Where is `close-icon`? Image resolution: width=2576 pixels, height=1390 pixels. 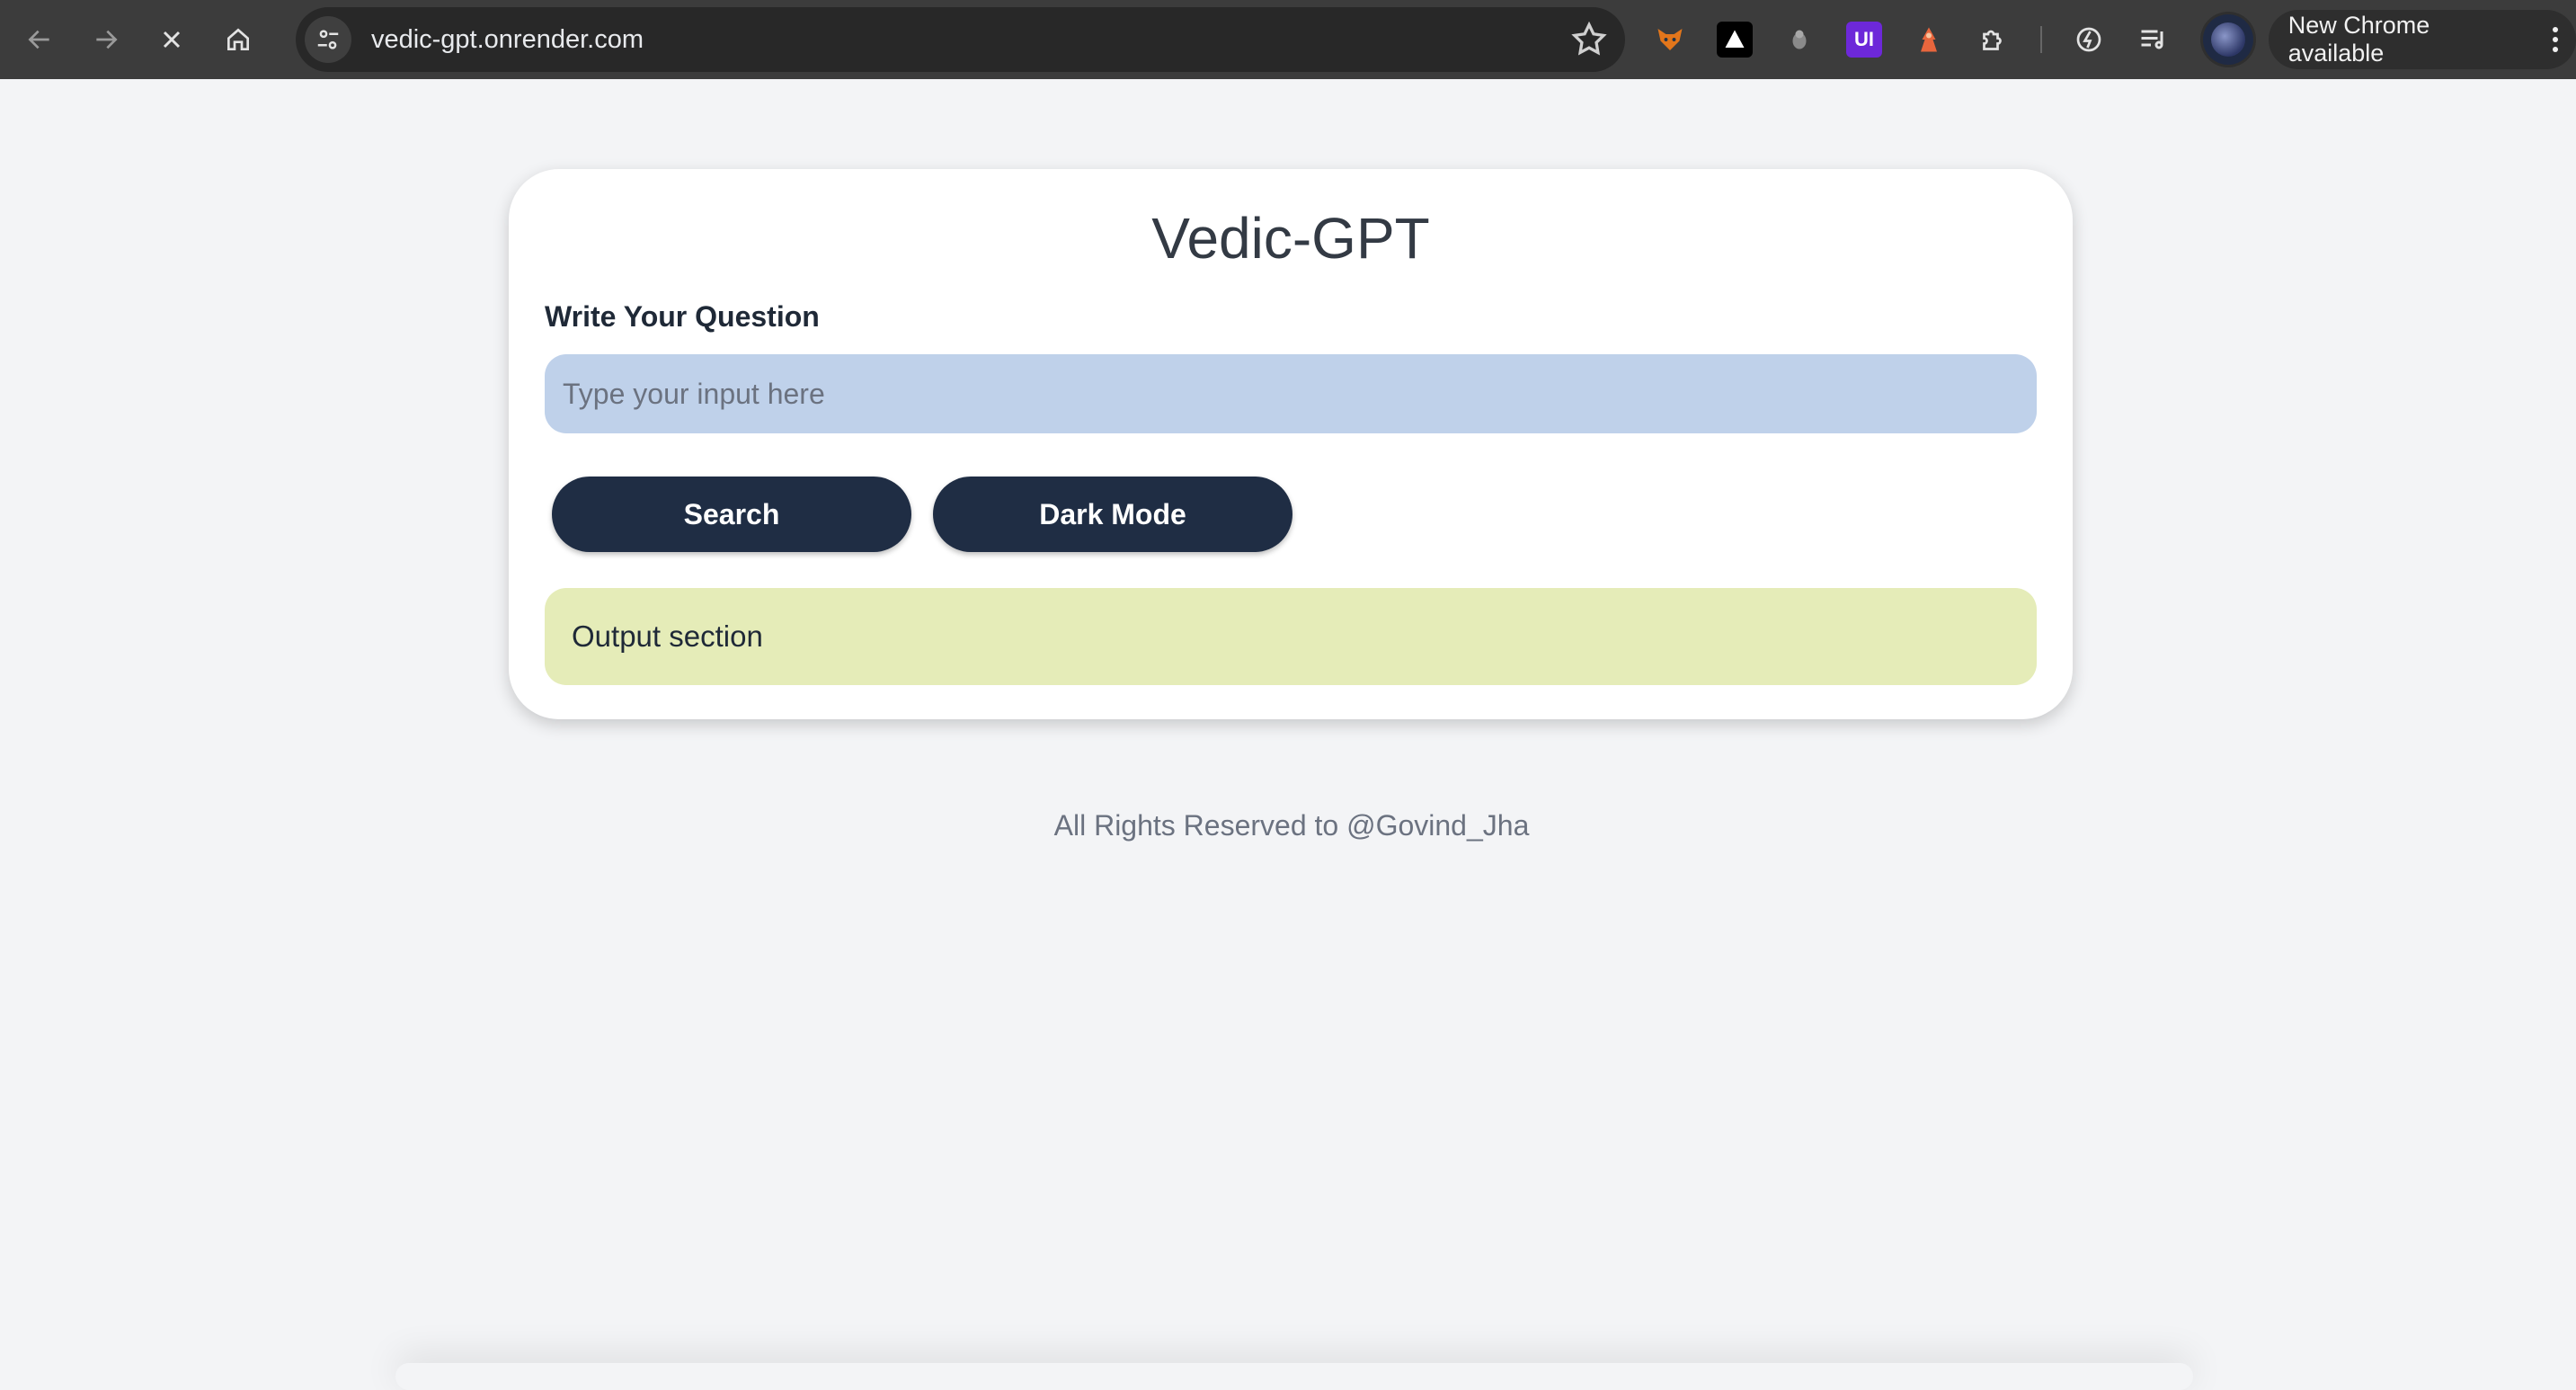 close-icon is located at coordinates (172, 40).